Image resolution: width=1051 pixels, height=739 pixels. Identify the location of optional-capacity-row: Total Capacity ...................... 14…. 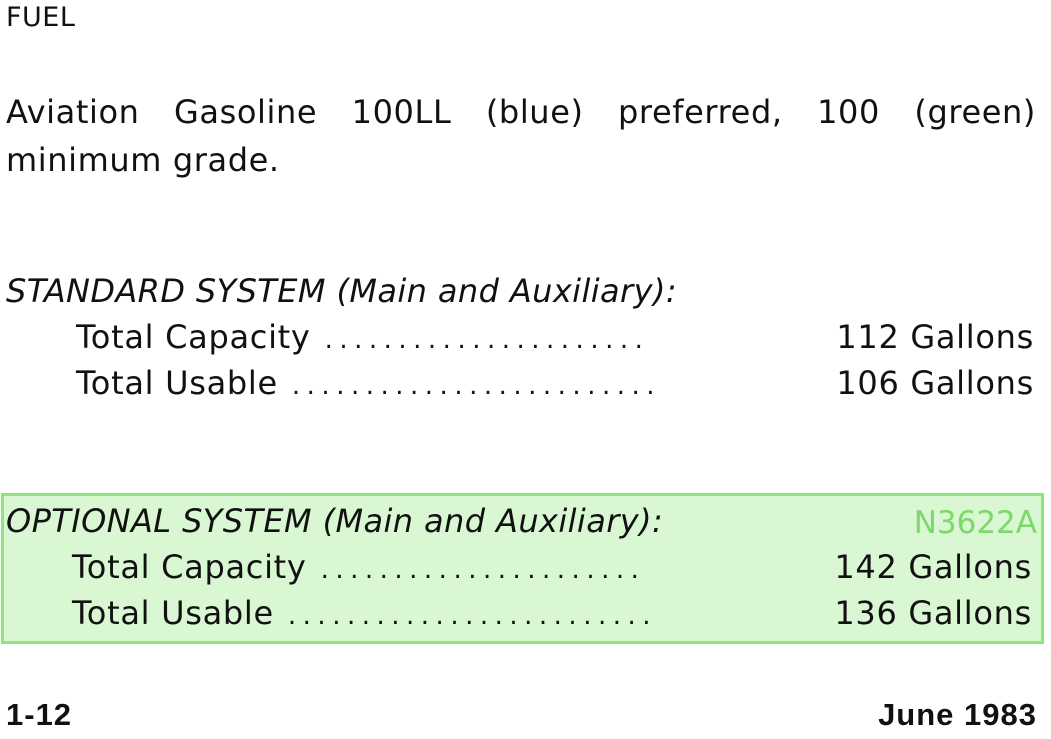
(552, 571).